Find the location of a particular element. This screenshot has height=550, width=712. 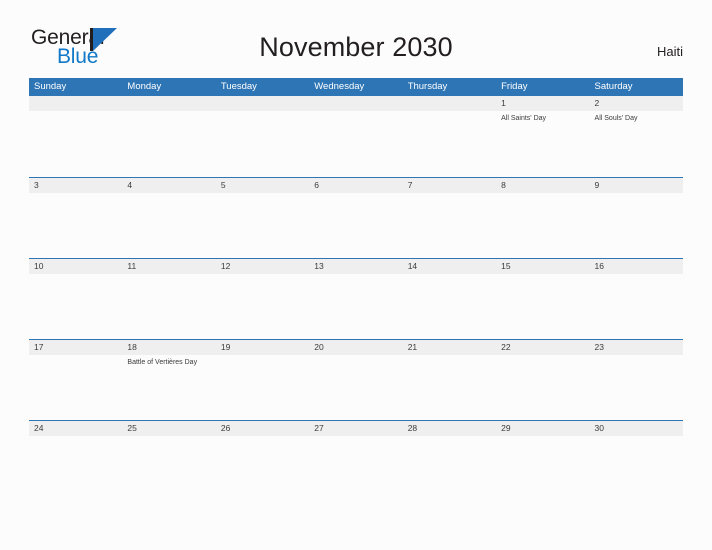

date-number: 4 is located at coordinates (130, 185).